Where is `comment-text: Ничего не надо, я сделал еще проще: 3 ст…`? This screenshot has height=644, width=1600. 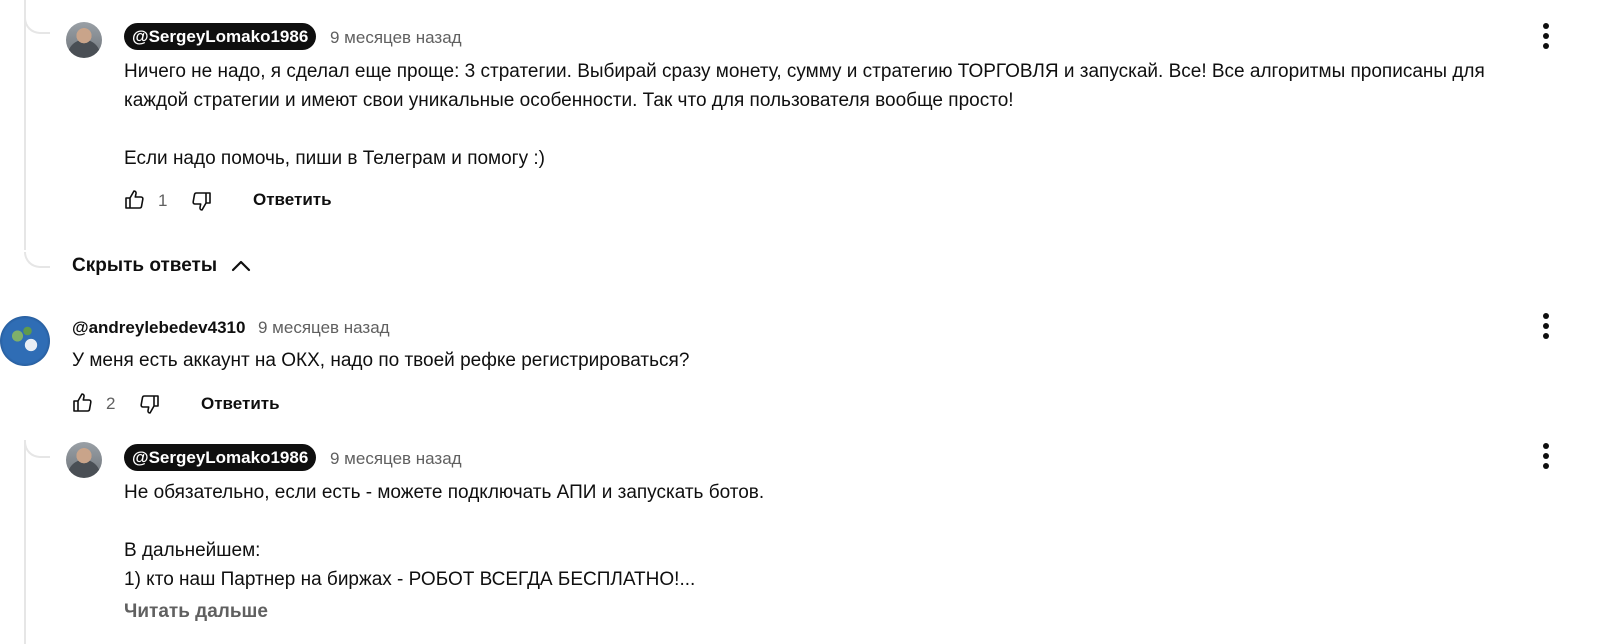 comment-text: Ничего не надо, я сделал еще проще: 3 ст… is located at coordinates (804, 115).